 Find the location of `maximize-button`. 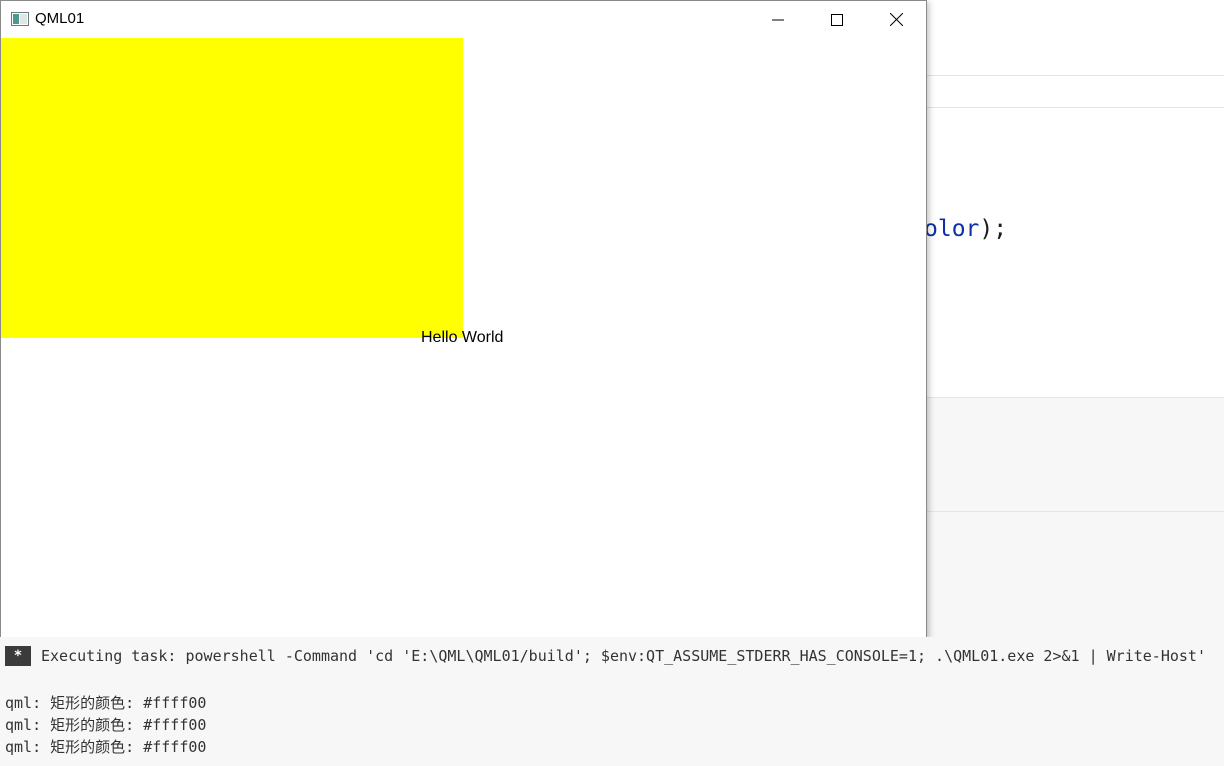

maximize-button is located at coordinates (837, 19).